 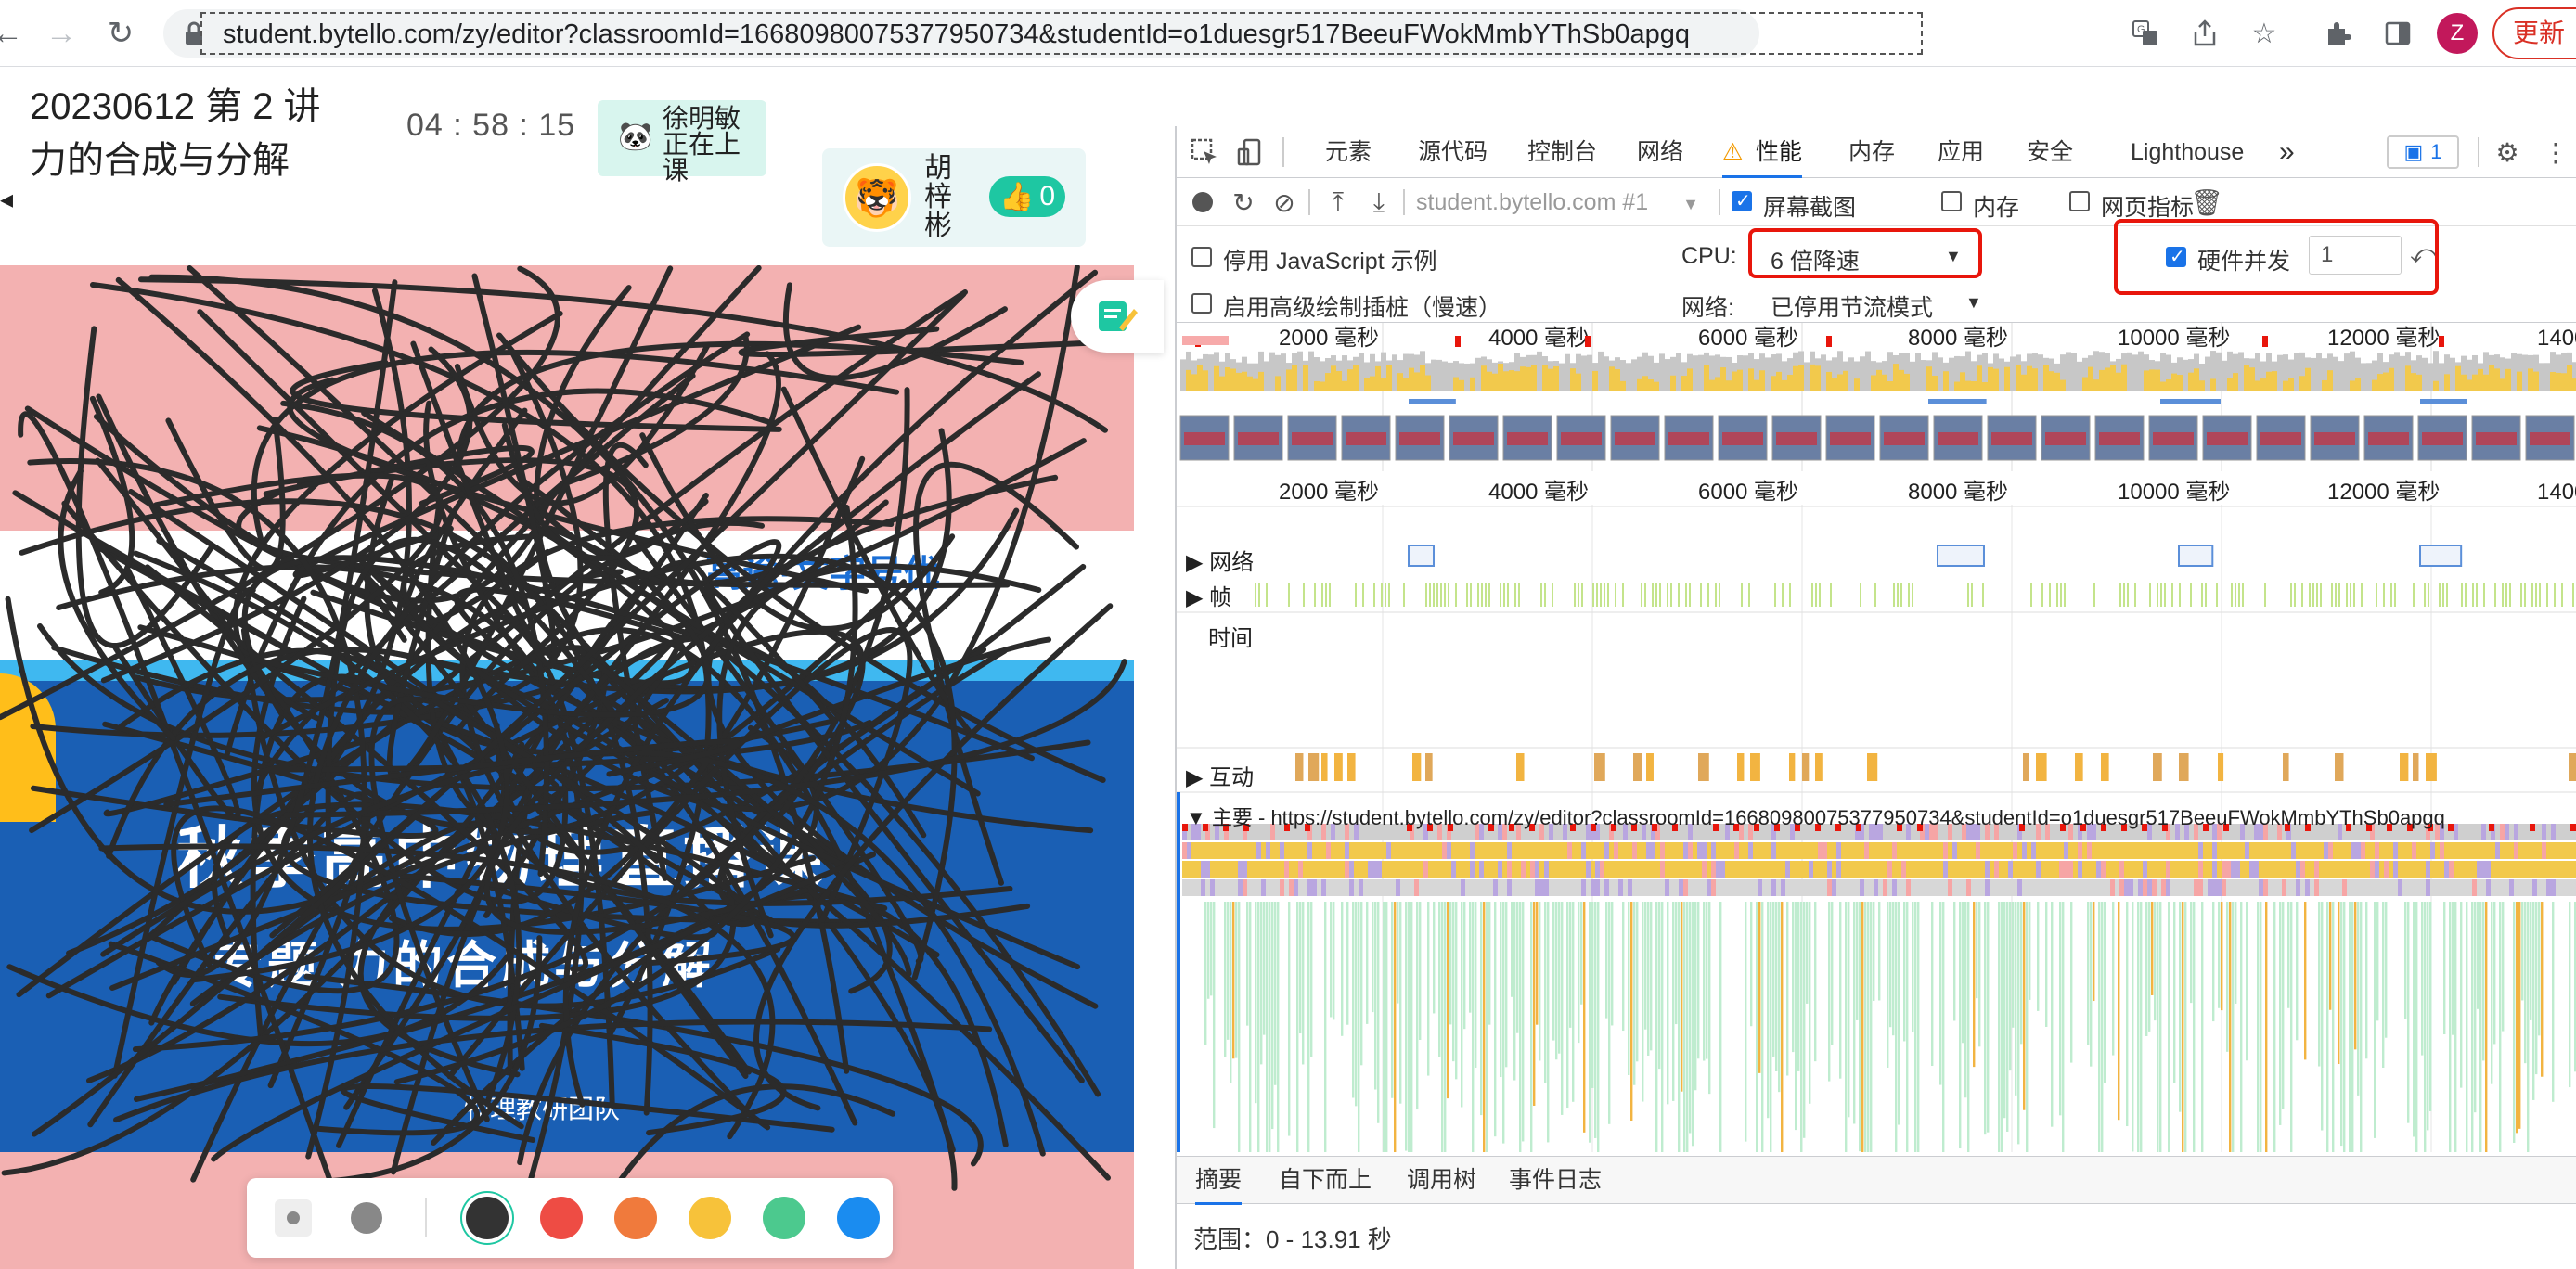 I want to click on inspect-element-icon, so click(x=1204, y=152).